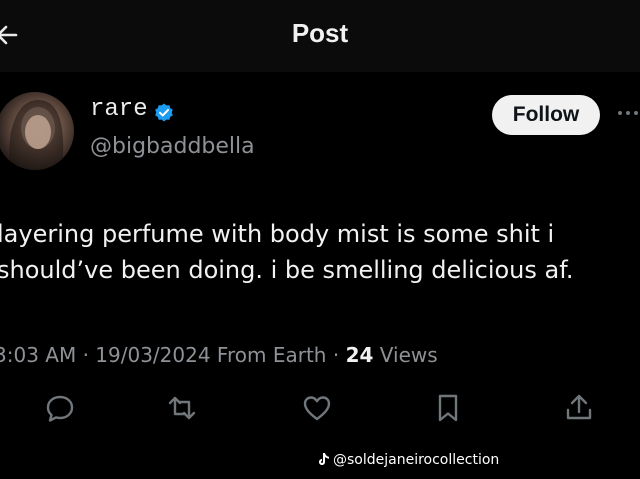  What do you see at coordinates (164, 112) in the screenshot?
I see `verified-badge-icon` at bounding box center [164, 112].